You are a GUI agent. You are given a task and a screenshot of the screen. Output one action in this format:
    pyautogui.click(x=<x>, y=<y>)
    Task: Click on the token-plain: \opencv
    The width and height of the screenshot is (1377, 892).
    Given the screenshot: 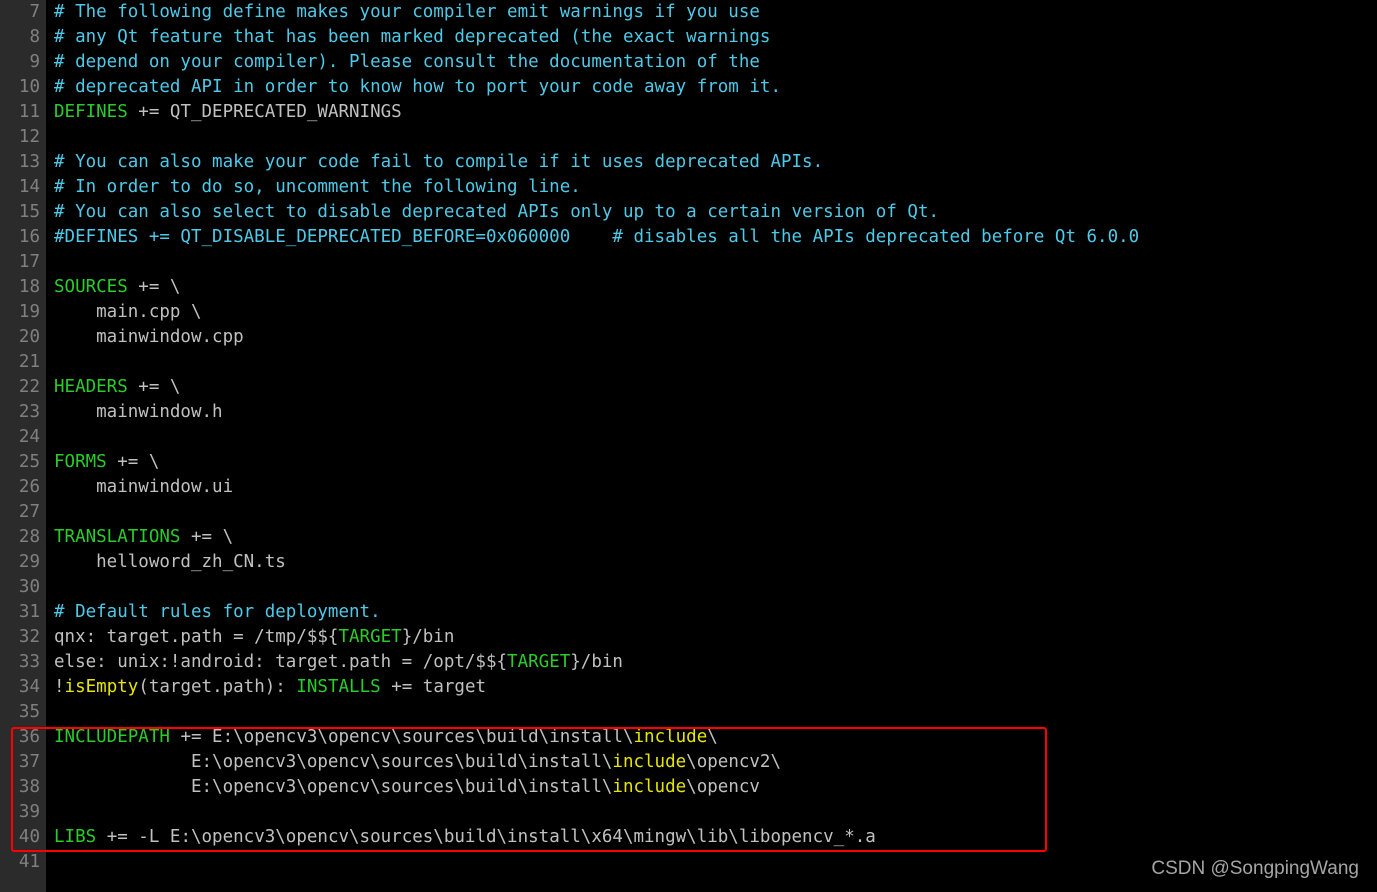 What is the action you would take?
    pyautogui.click(x=723, y=787)
    